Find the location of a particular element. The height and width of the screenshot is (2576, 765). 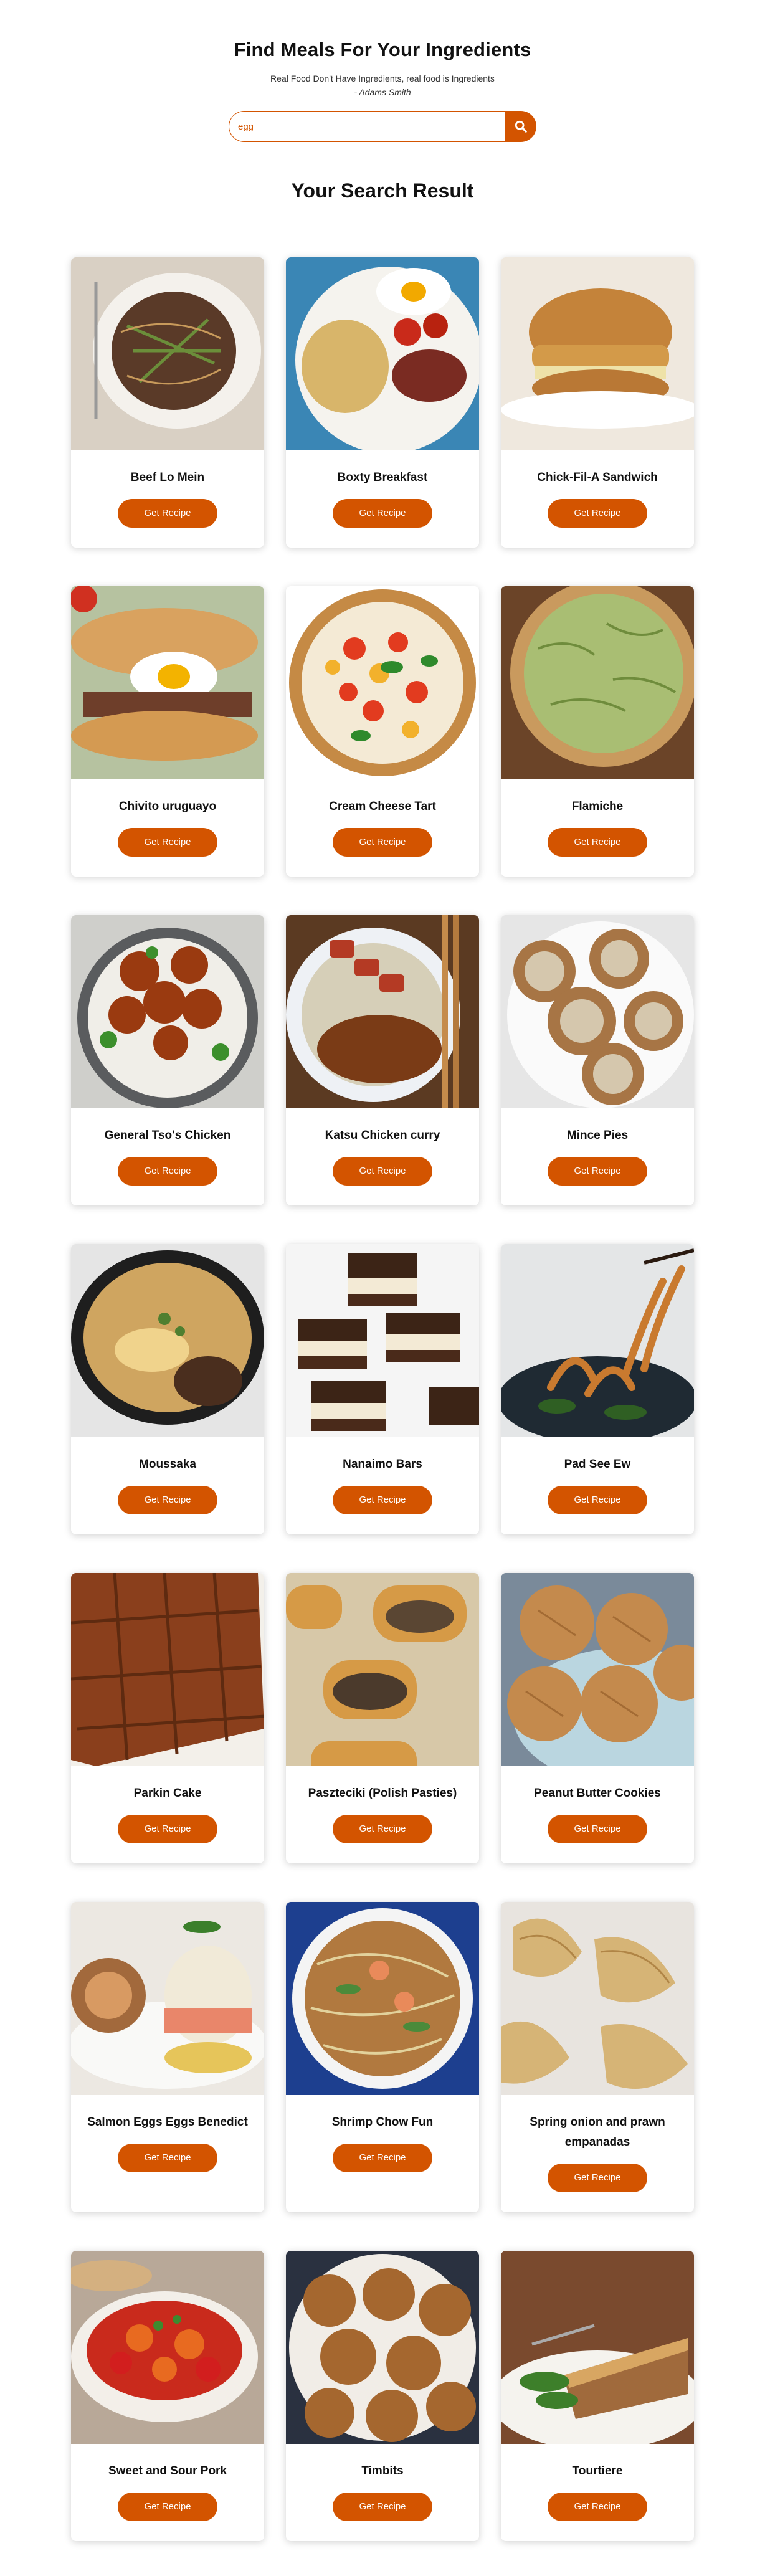

meal-title: Cream Cheese Tart is located at coordinates (383, 806).